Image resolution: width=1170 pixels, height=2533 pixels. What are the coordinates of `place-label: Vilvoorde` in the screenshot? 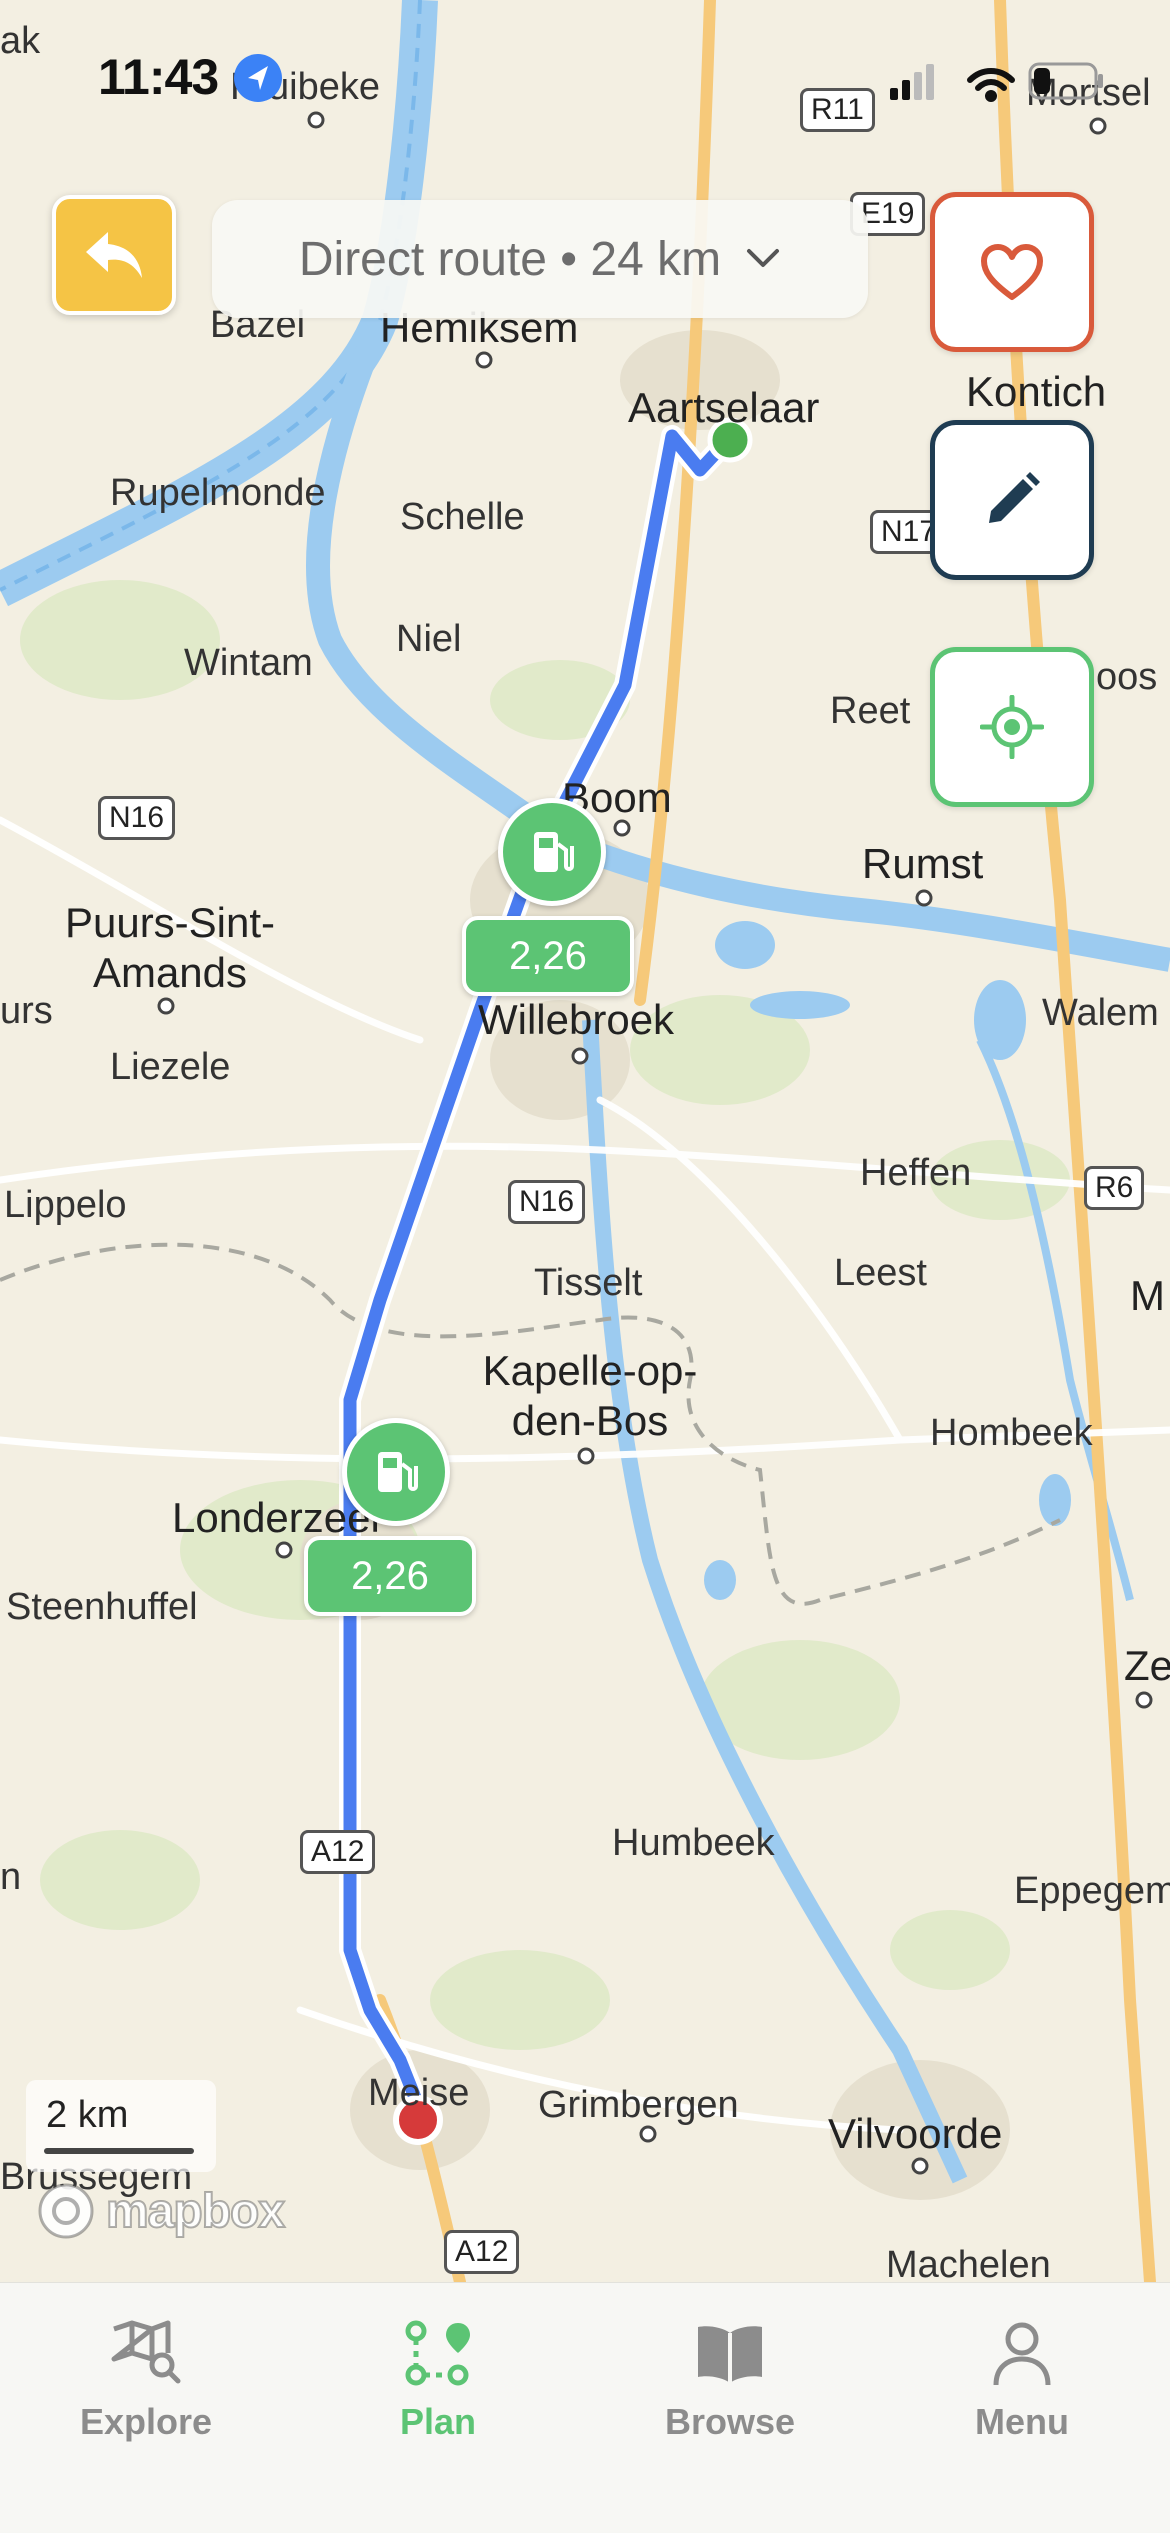 It's located at (915, 2133).